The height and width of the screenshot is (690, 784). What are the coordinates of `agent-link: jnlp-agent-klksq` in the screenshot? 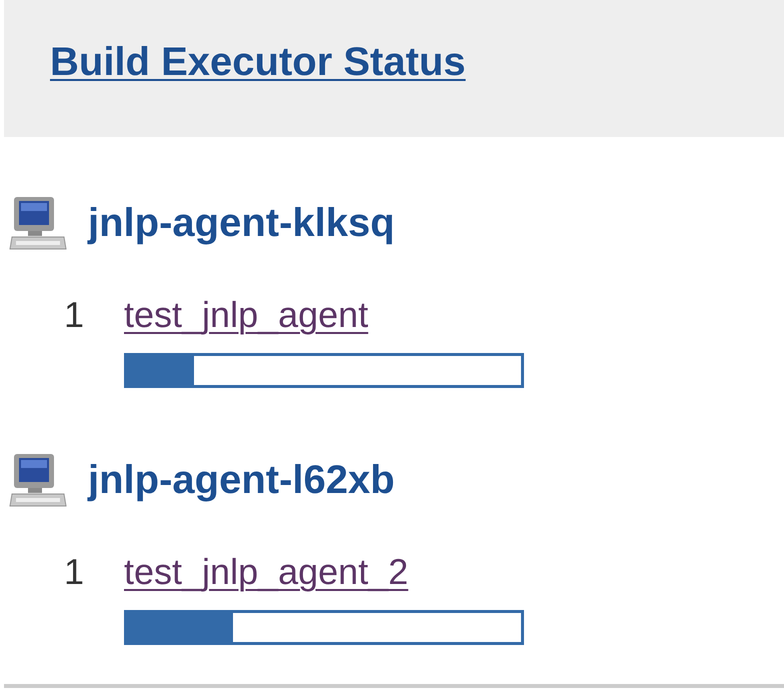 It's located at (241, 223).